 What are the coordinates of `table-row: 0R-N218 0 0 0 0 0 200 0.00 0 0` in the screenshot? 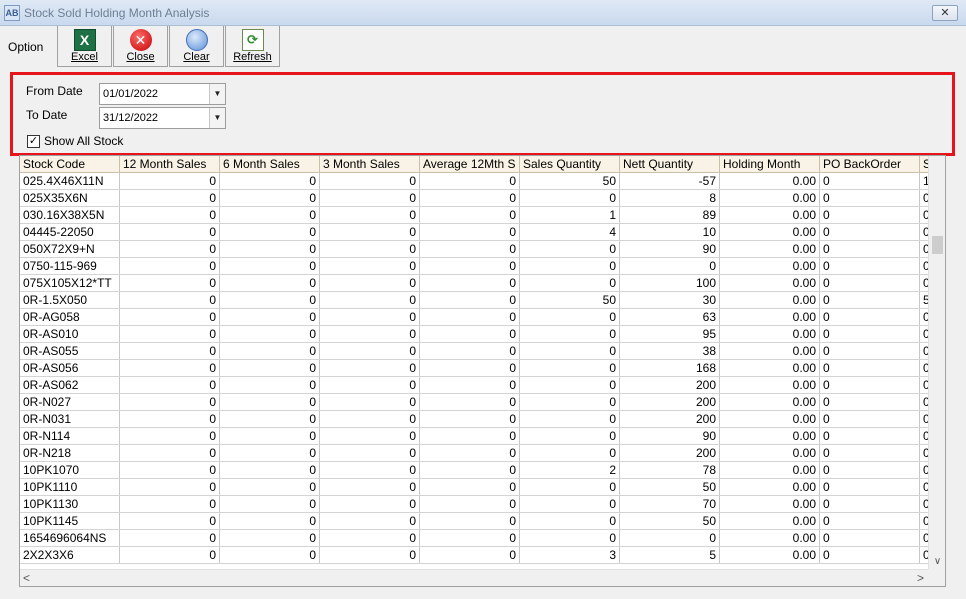 It's located at (475, 453).